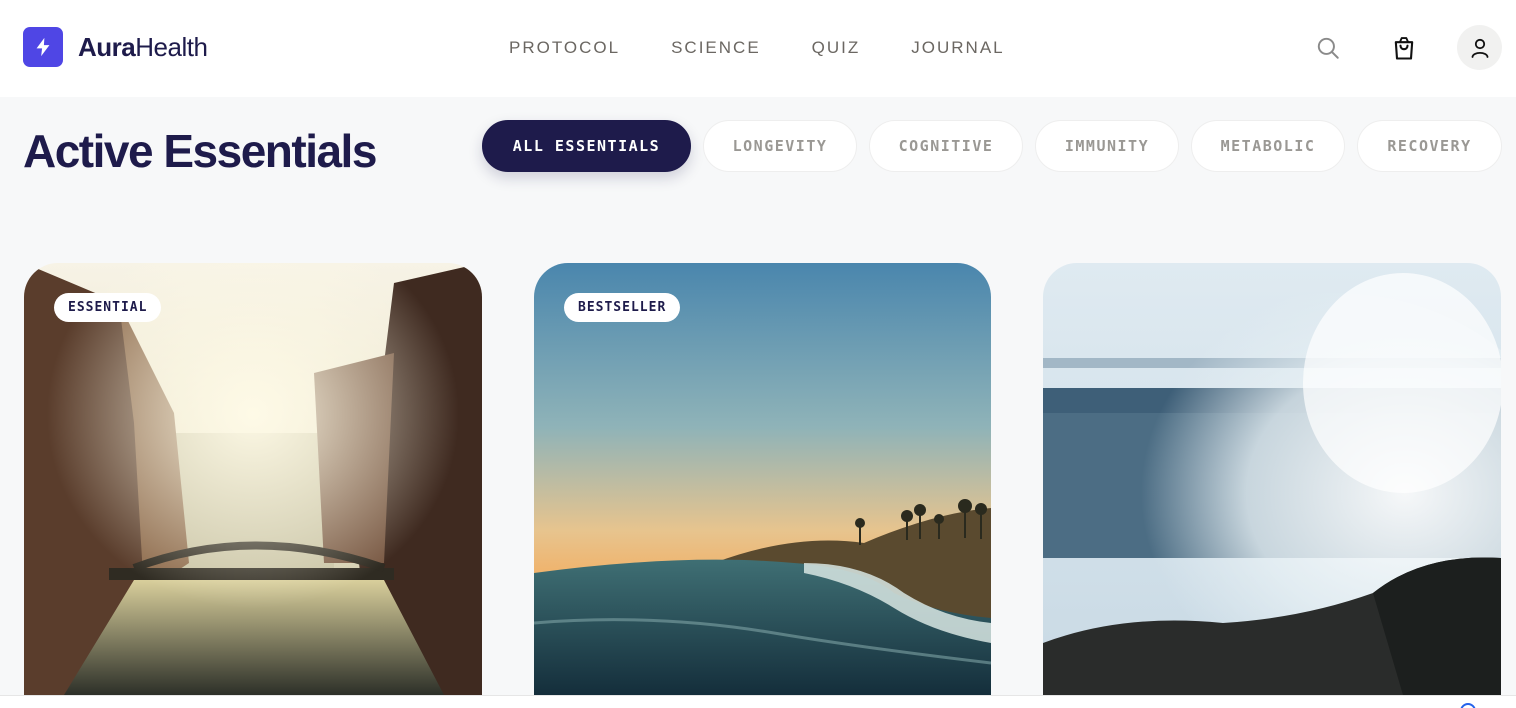 This screenshot has width=1516, height=708. Describe the element at coordinates (1268, 146) in the screenshot. I see `filter-metabolic: METABOLIC` at that location.